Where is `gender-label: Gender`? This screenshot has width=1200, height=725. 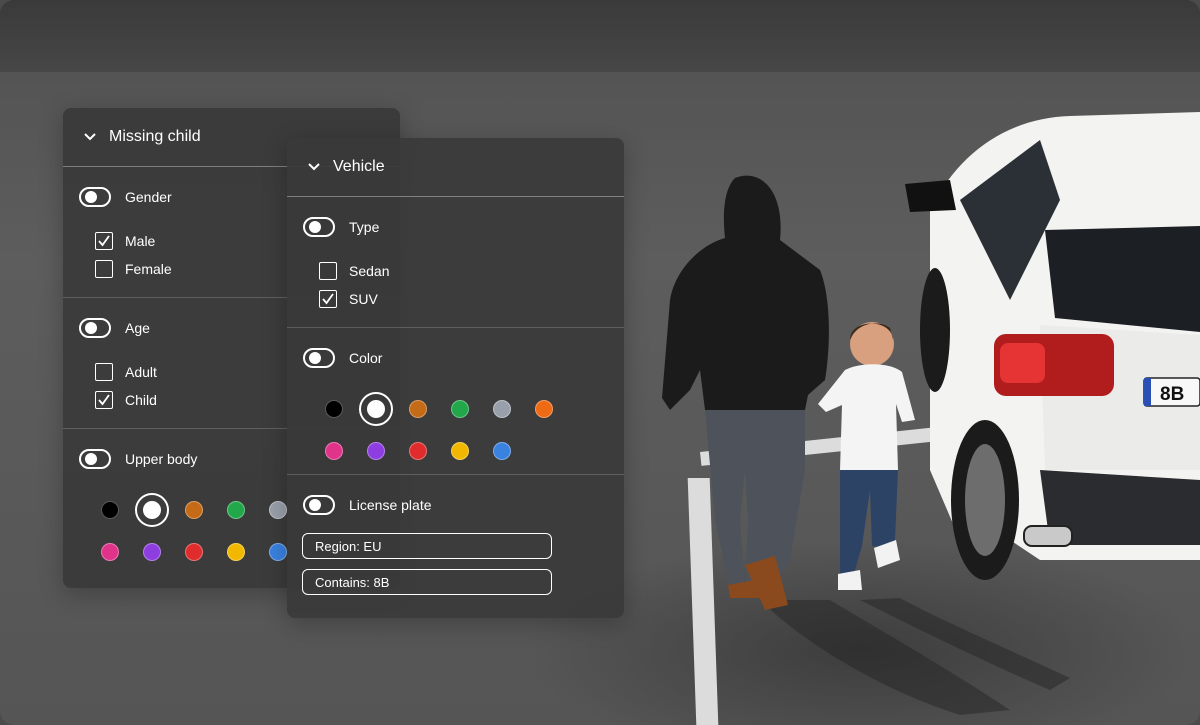
gender-label: Gender is located at coordinates (148, 197).